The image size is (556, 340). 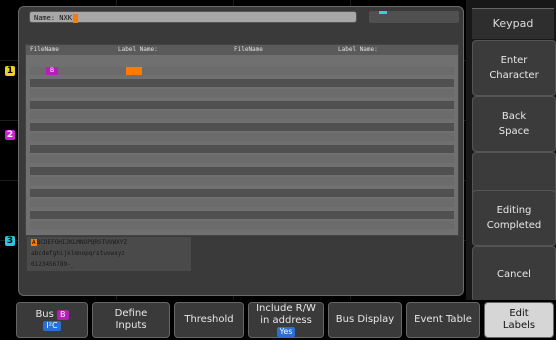 I want to click on bus-type-value: I²C, so click(x=52, y=326).